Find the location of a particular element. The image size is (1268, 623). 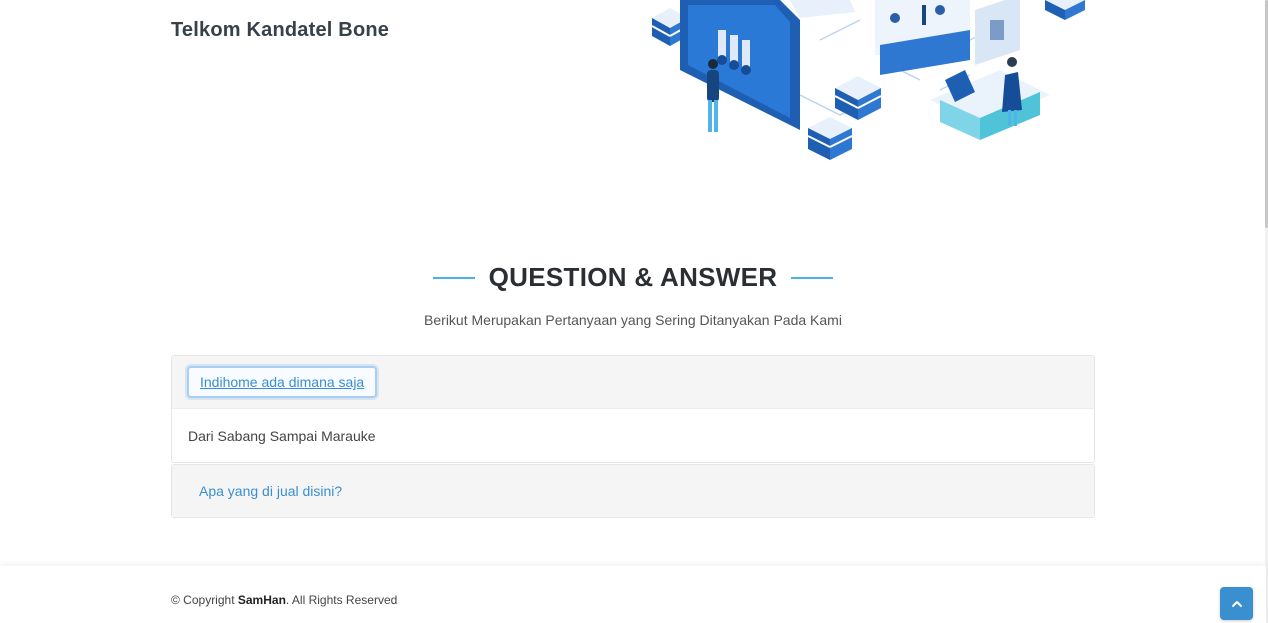

back-to-top-button is located at coordinates (1236, 603).